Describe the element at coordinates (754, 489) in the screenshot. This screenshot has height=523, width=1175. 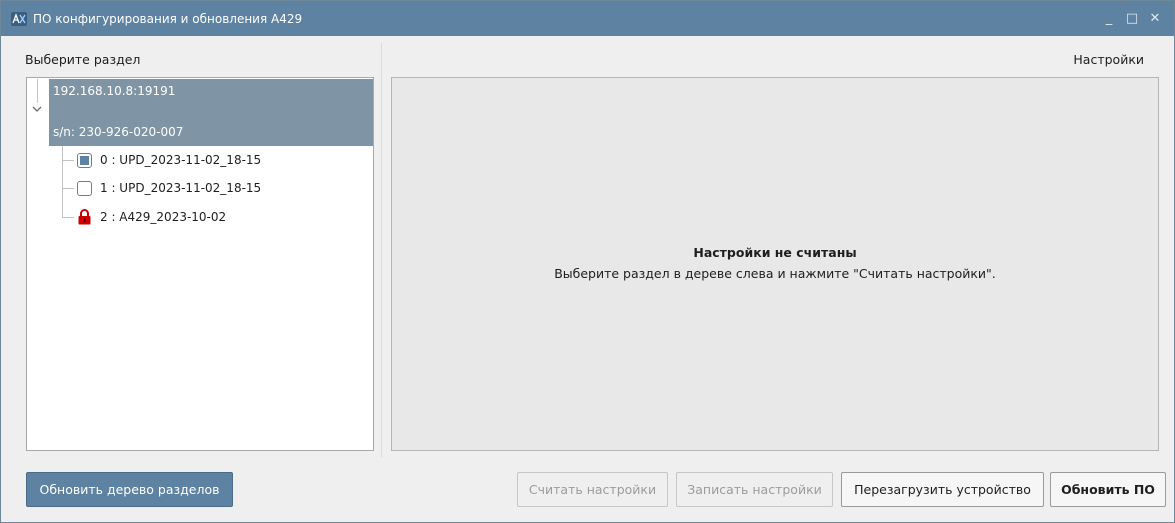
I see `write-settings-button: Записать настройки` at that location.